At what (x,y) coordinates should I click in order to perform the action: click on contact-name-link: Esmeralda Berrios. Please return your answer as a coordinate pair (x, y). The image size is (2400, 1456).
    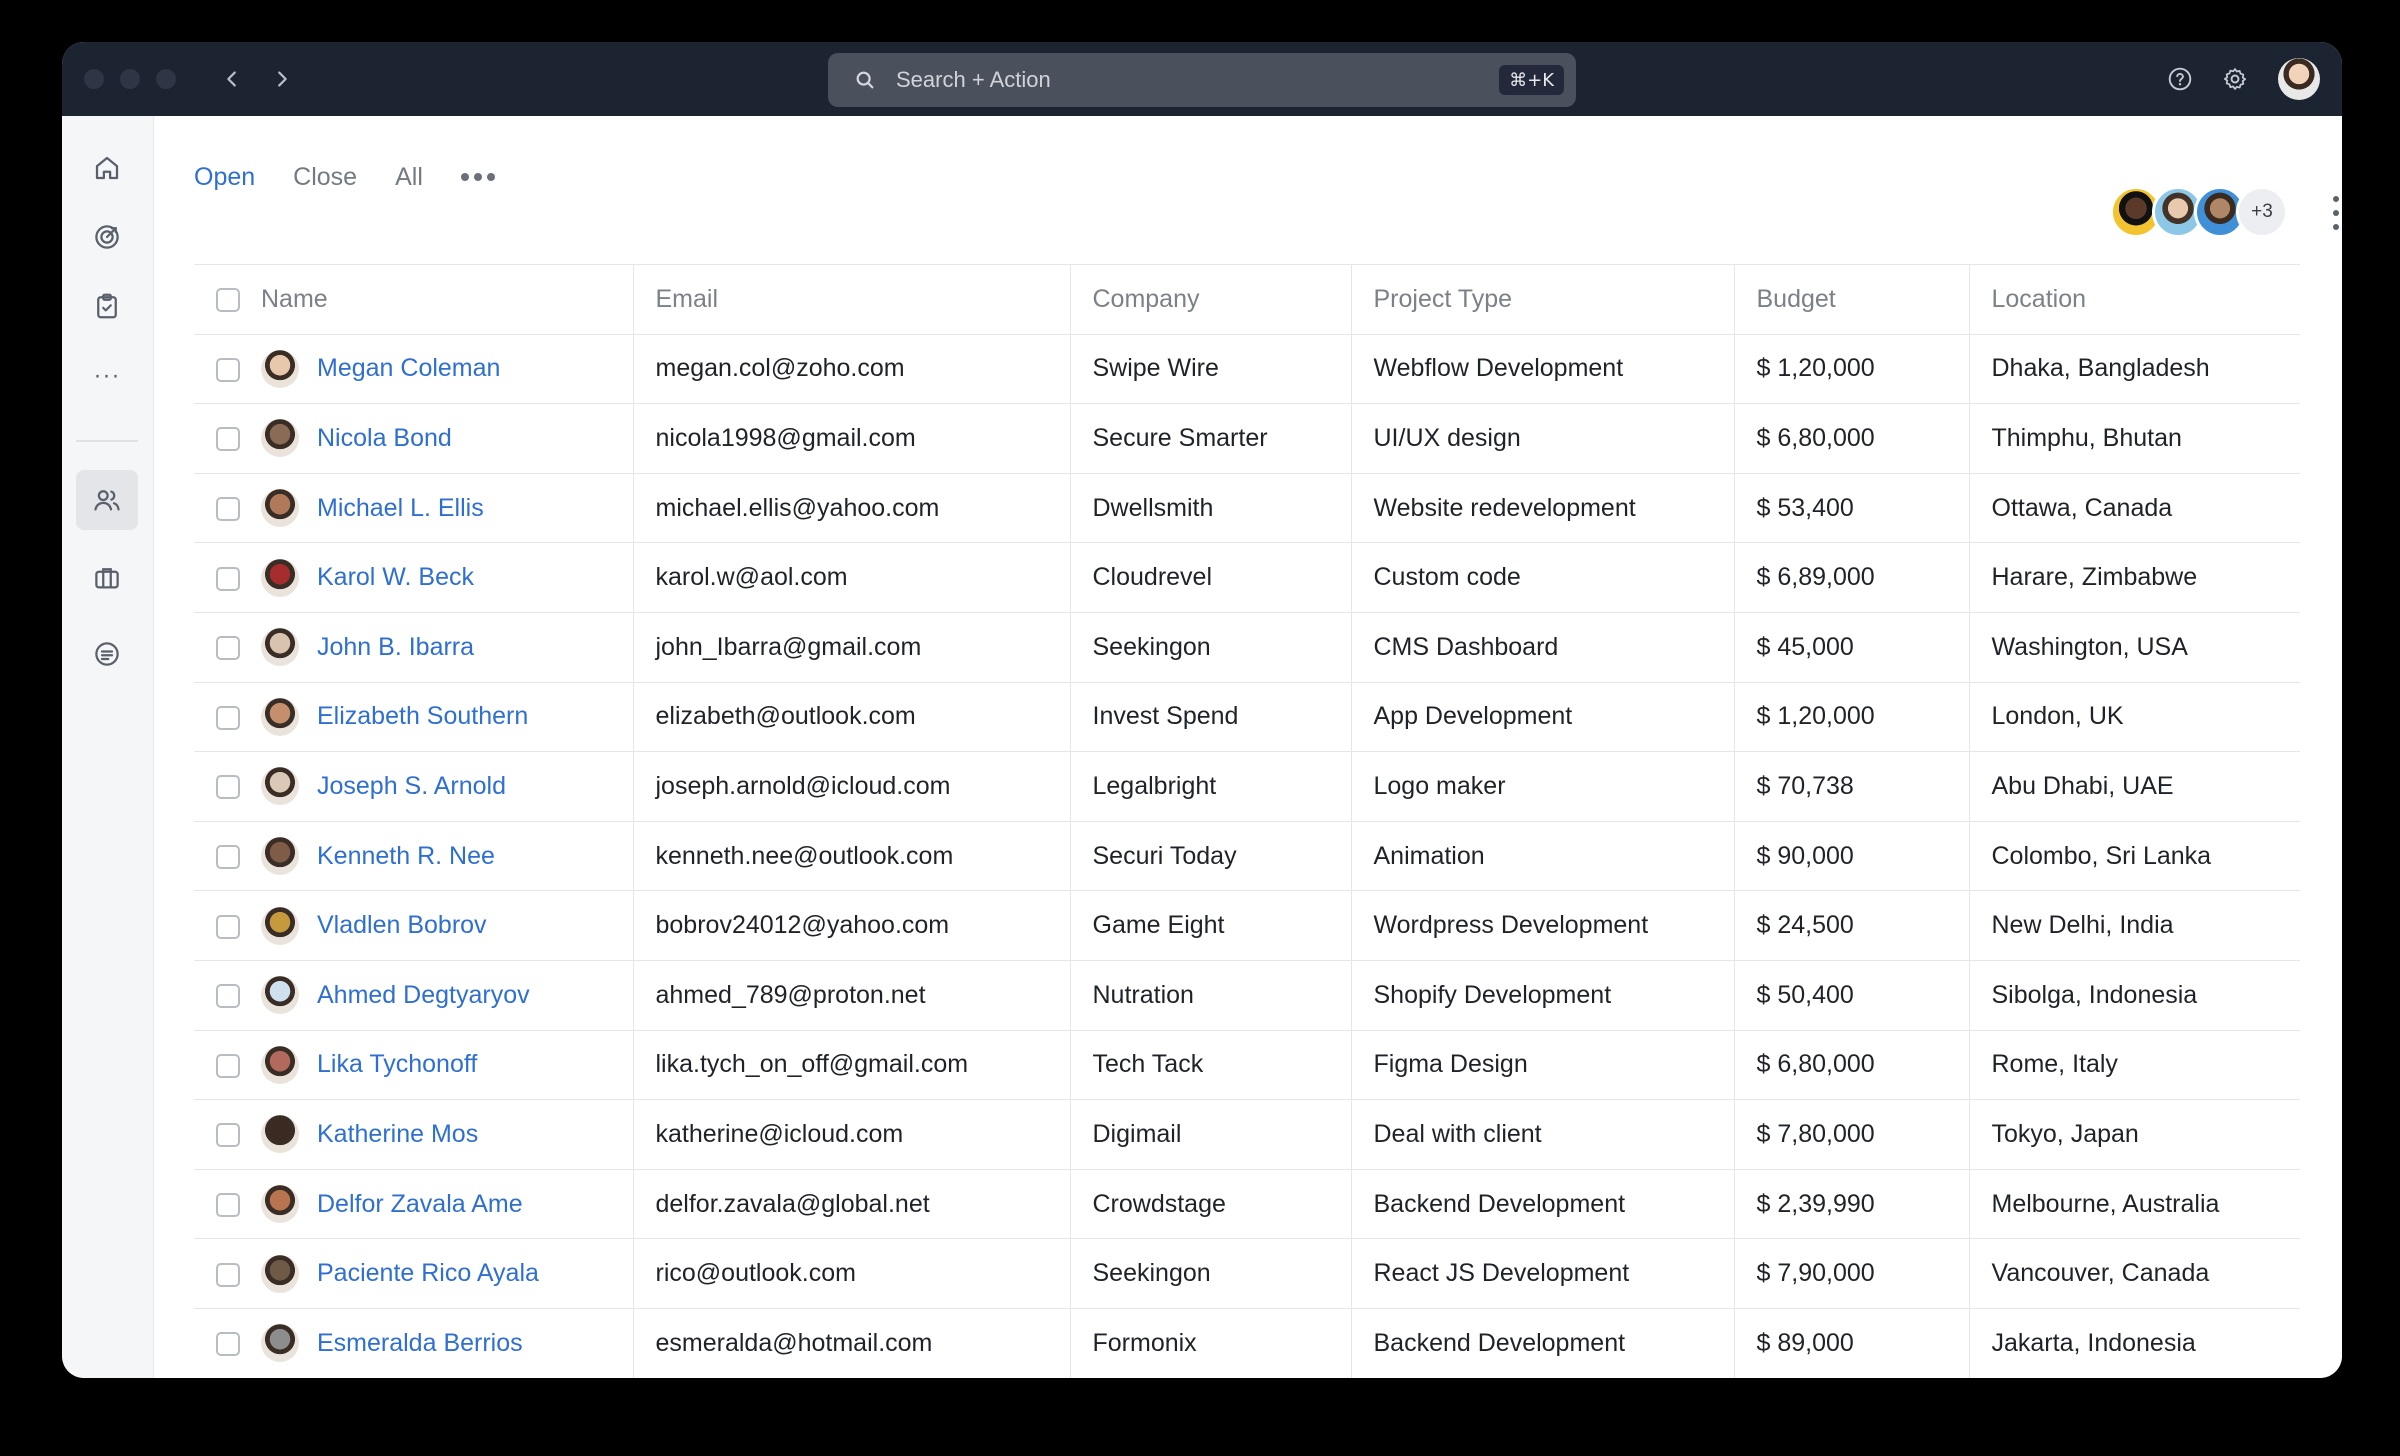
    Looking at the image, I should click on (420, 1343).